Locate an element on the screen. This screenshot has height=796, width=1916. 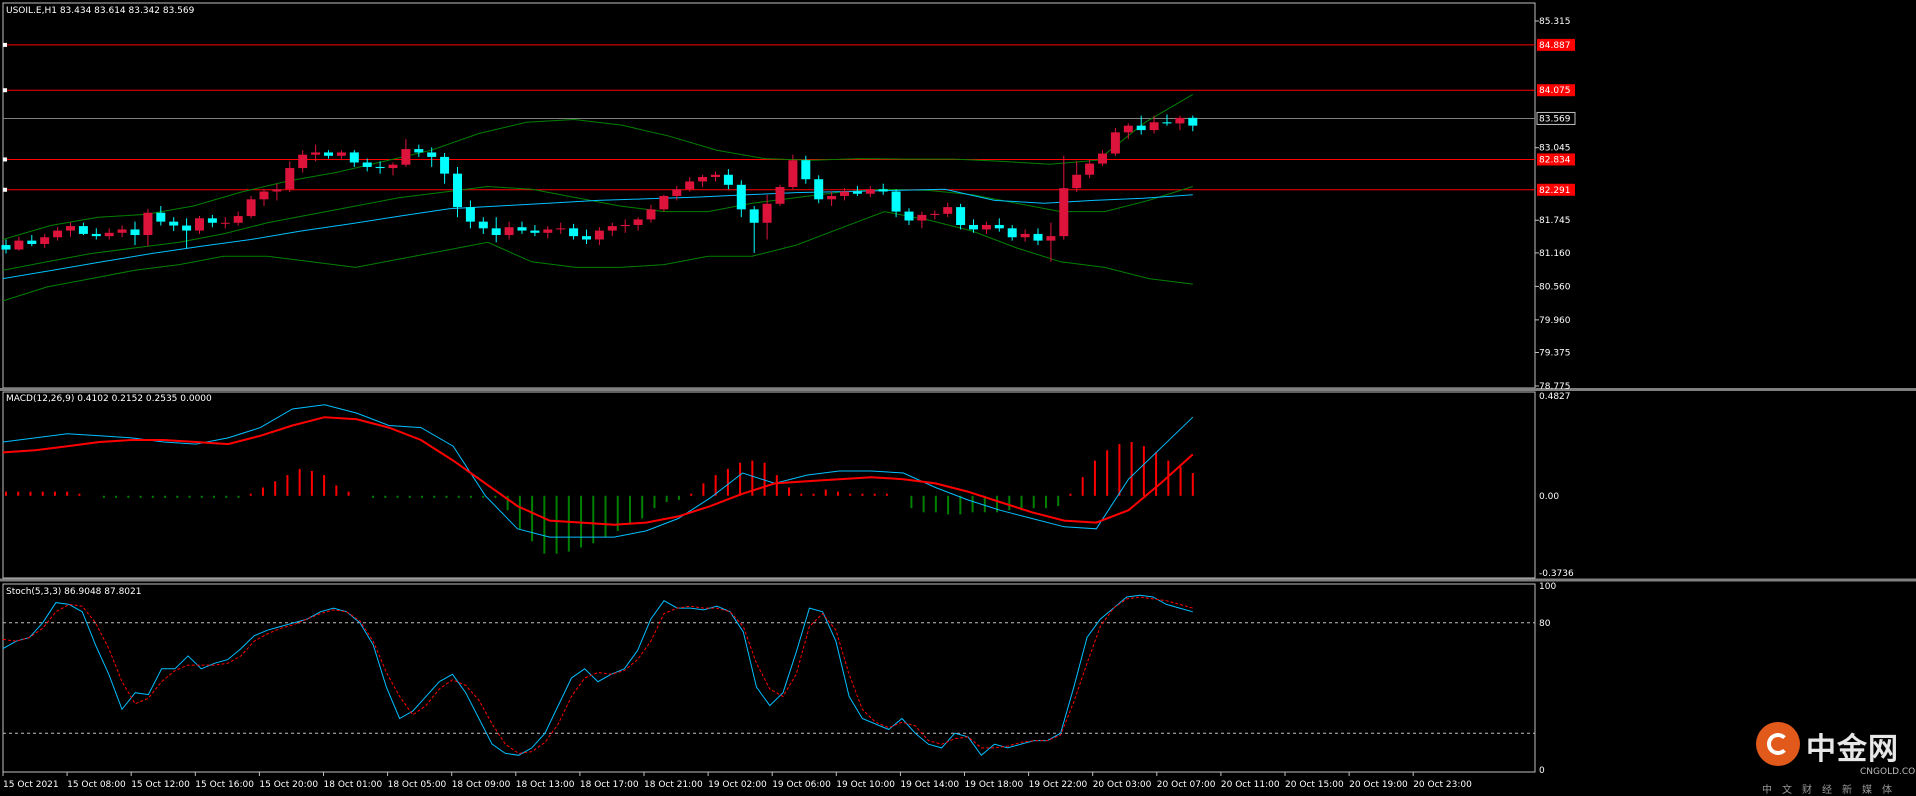
time-axis-label: 15 Oct 20:00 is located at coordinates (288, 785).